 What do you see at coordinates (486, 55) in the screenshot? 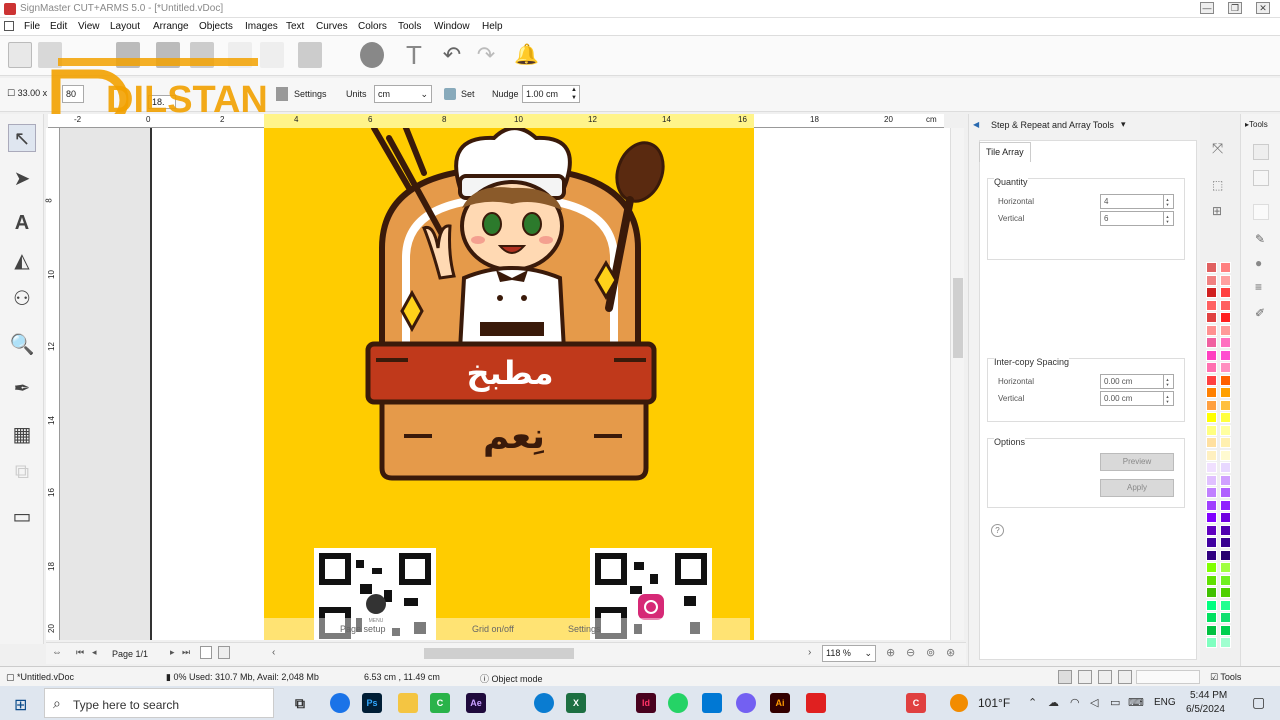
I see `redo-icon: ↷` at bounding box center [486, 55].